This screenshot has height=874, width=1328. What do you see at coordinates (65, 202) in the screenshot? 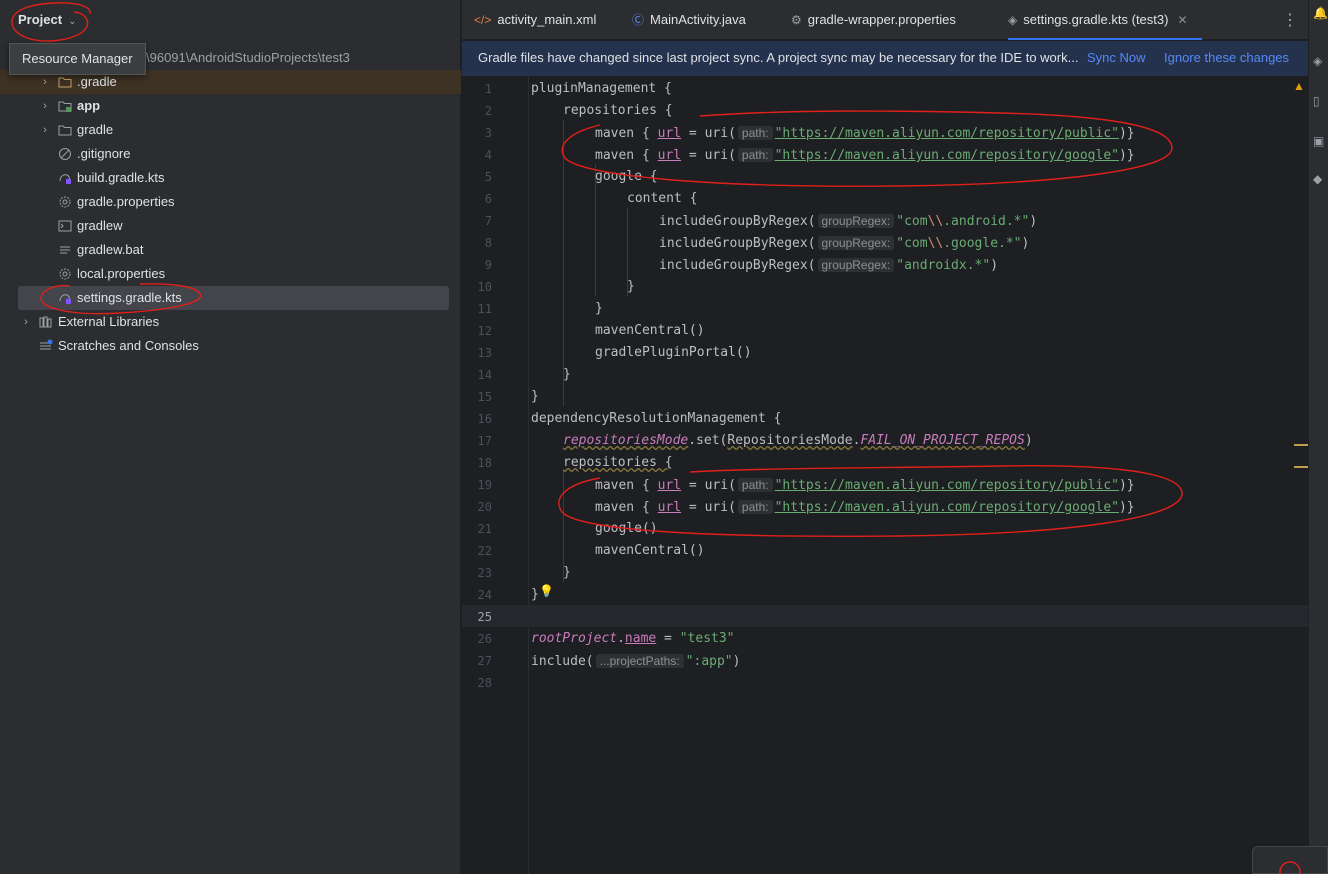
I see `settings-file-icon` at bounding box center [65, 202].